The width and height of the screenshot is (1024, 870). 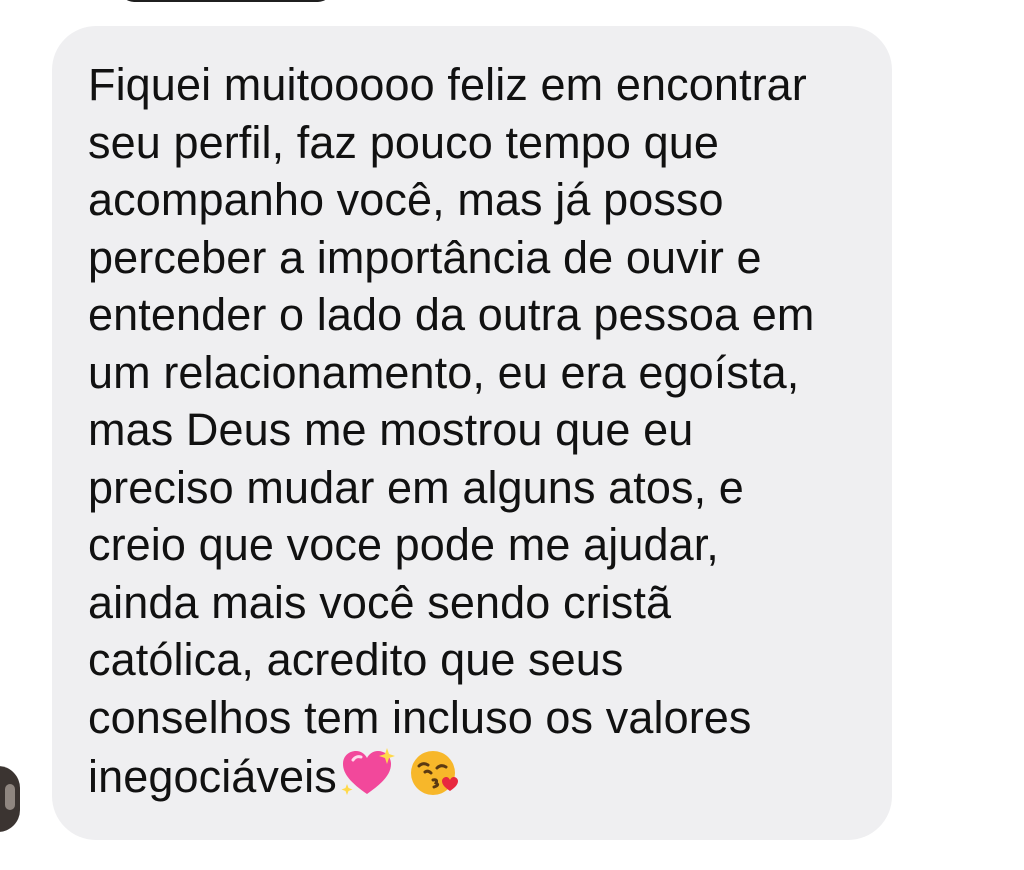 What do you see at coordinates (416, 487) in the screenshot?
I see `message-line: preciso mudar em alguns atos, e` at bounding box center [416, 487].